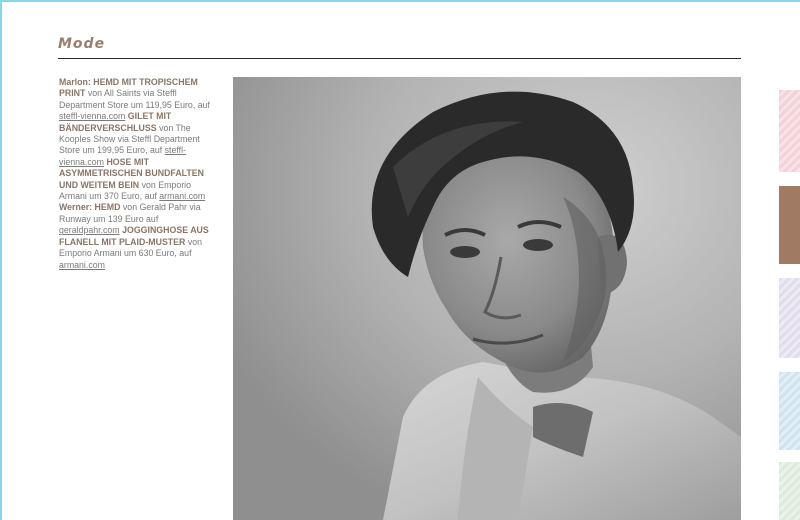 This screenshot has height=520, width=800. I want to click on model-name: Marlon:, so click(75, 82).